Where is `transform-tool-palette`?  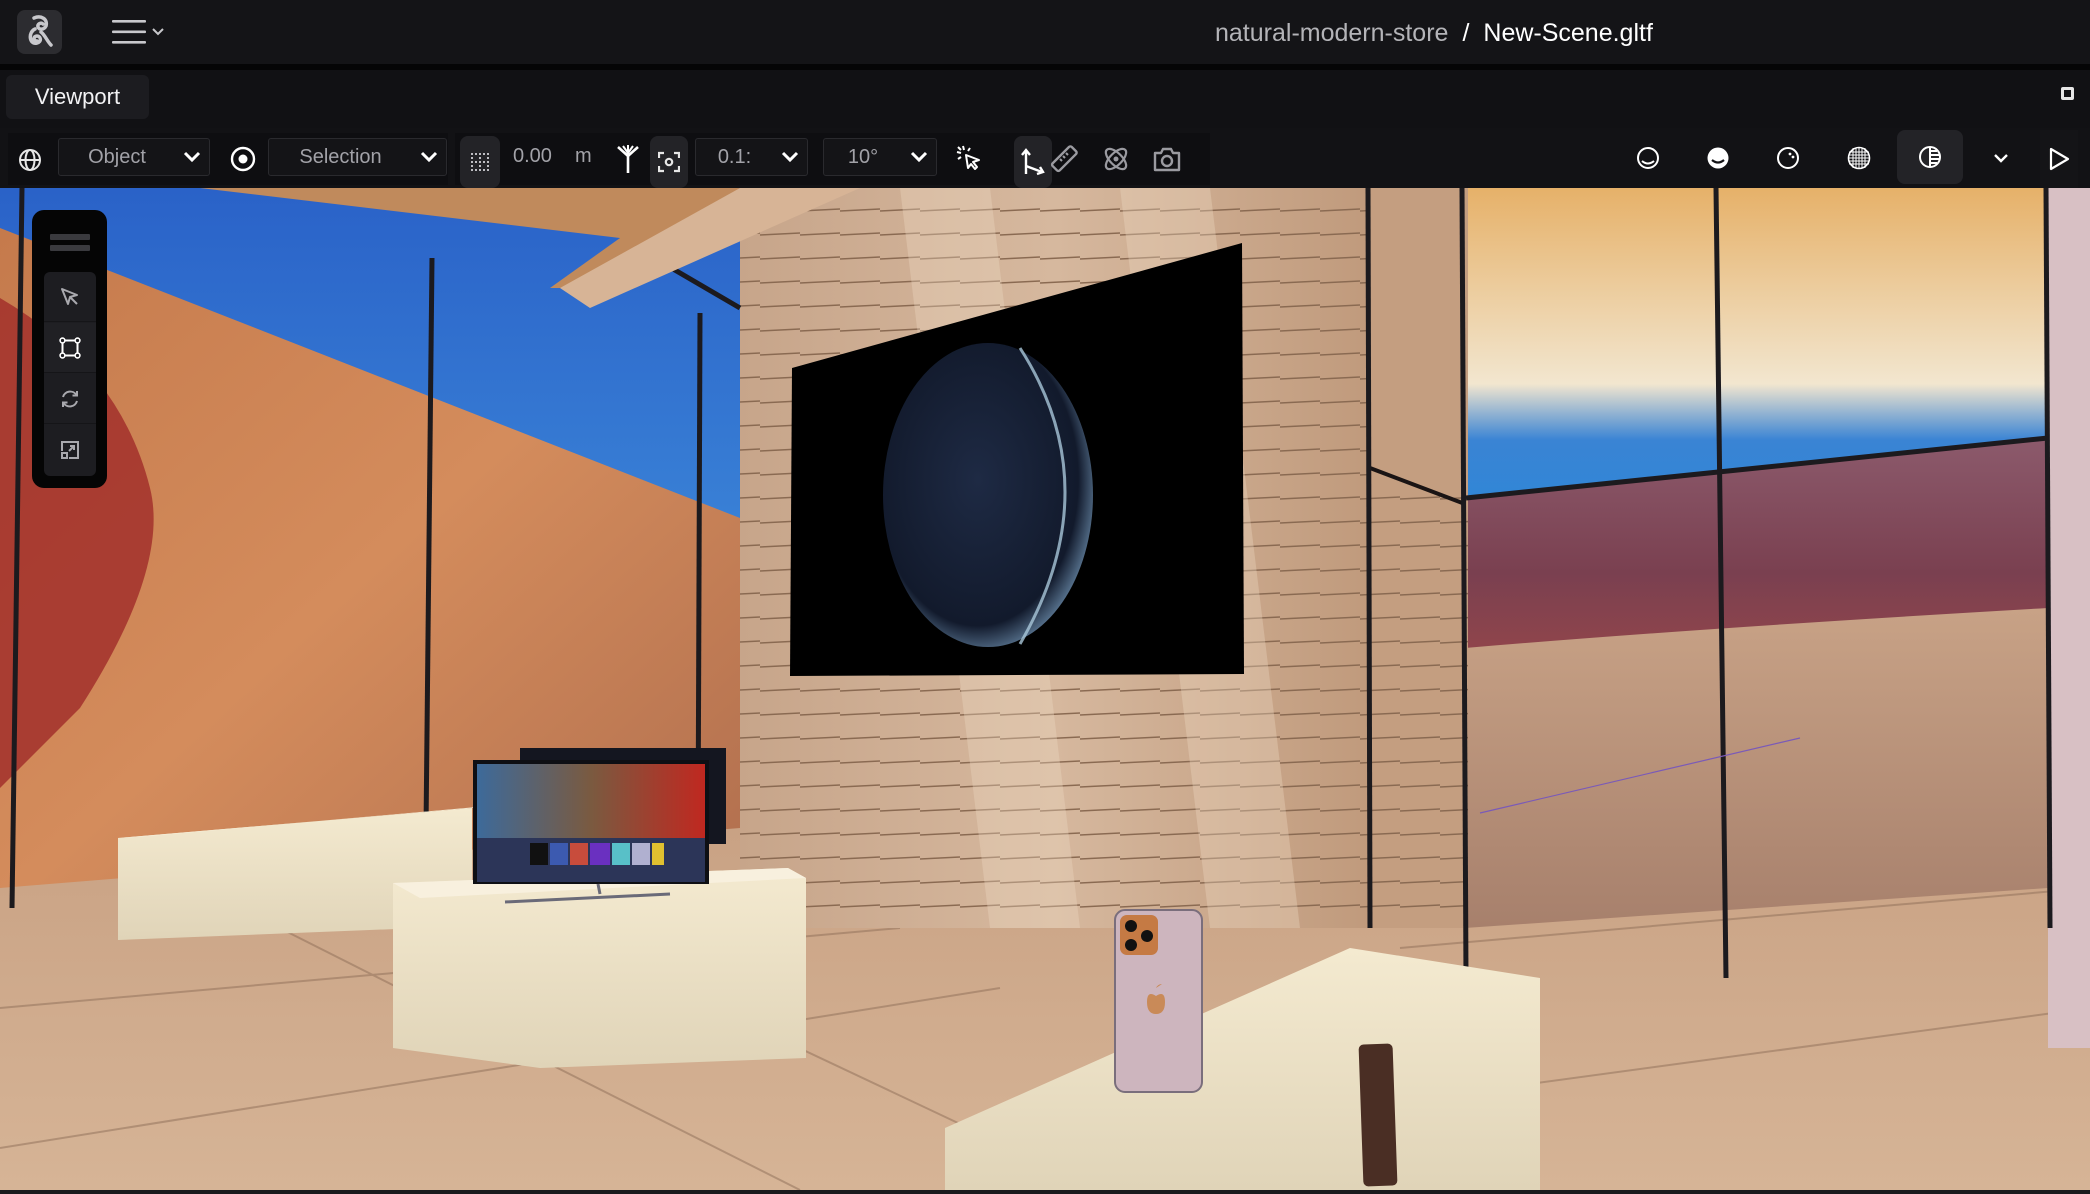 transform-tool-palette is located at coordinates (69, 349).